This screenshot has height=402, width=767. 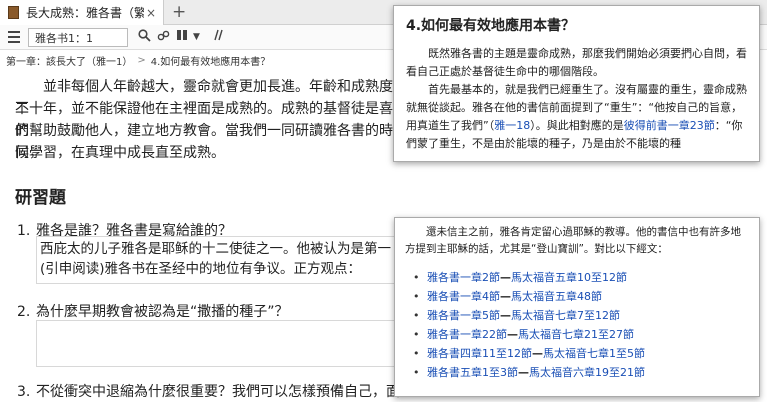 I want to click on popup-title: 4.如何最有效地應用本書？, so click(x=491, y=26).